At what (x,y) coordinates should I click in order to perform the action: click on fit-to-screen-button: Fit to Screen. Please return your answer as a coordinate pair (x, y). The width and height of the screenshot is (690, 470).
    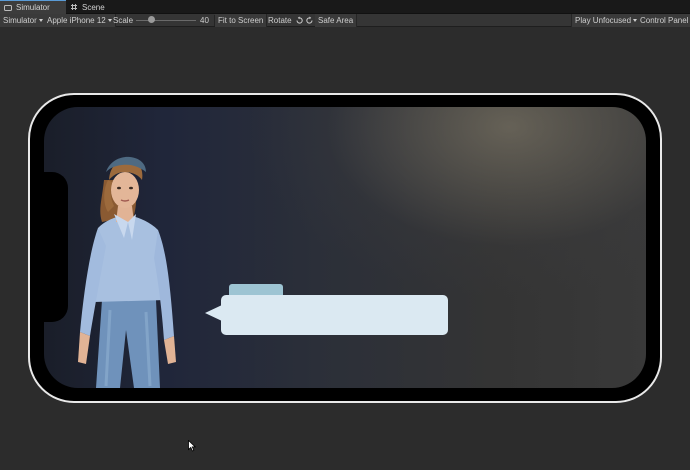
    Looking at the image, I should click on (241, 20).